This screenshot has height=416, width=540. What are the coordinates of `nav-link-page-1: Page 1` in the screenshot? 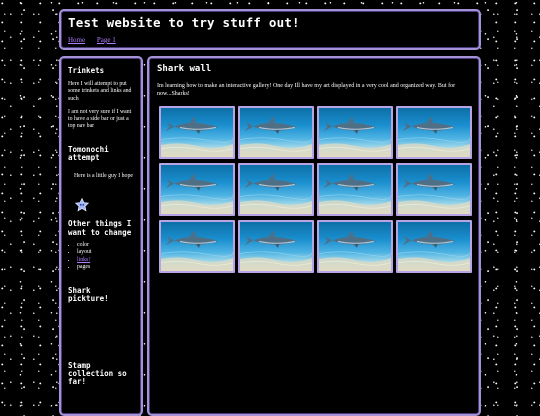 It's located at (106, 40).